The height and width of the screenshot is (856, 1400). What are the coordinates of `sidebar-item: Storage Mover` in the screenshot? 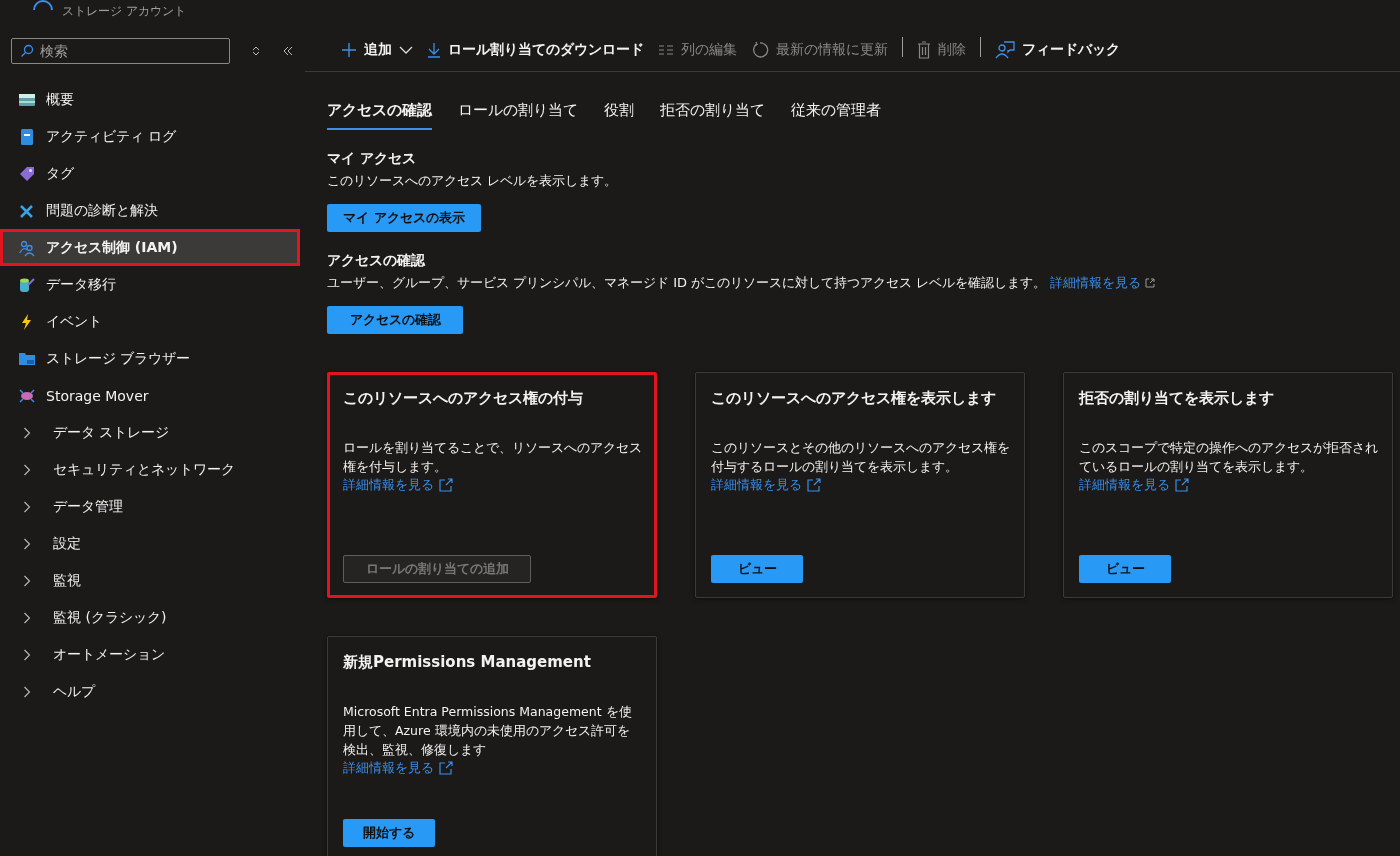 It's located at (141, 395).